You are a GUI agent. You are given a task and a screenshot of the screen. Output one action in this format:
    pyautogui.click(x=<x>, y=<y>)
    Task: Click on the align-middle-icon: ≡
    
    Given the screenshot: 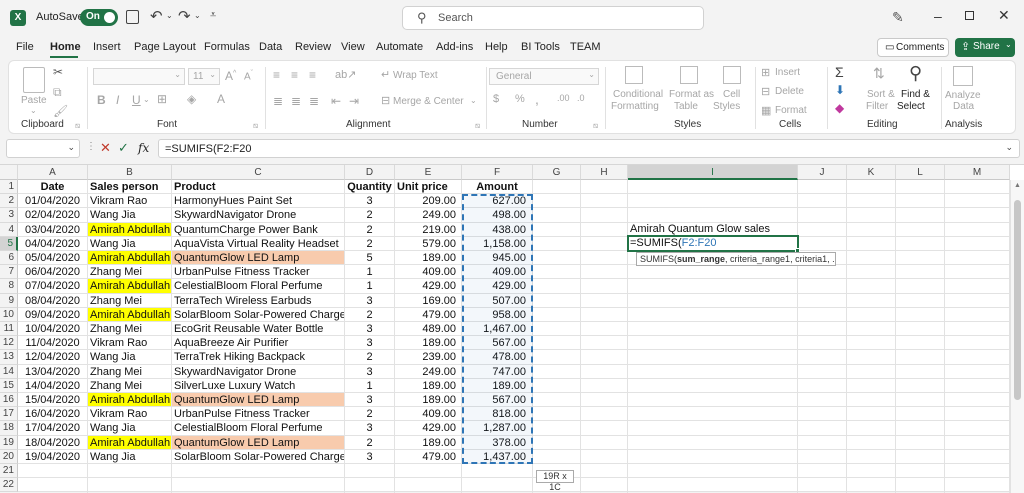 What is the action you would take?
    pyautogui.click(x=294, y=75)
    